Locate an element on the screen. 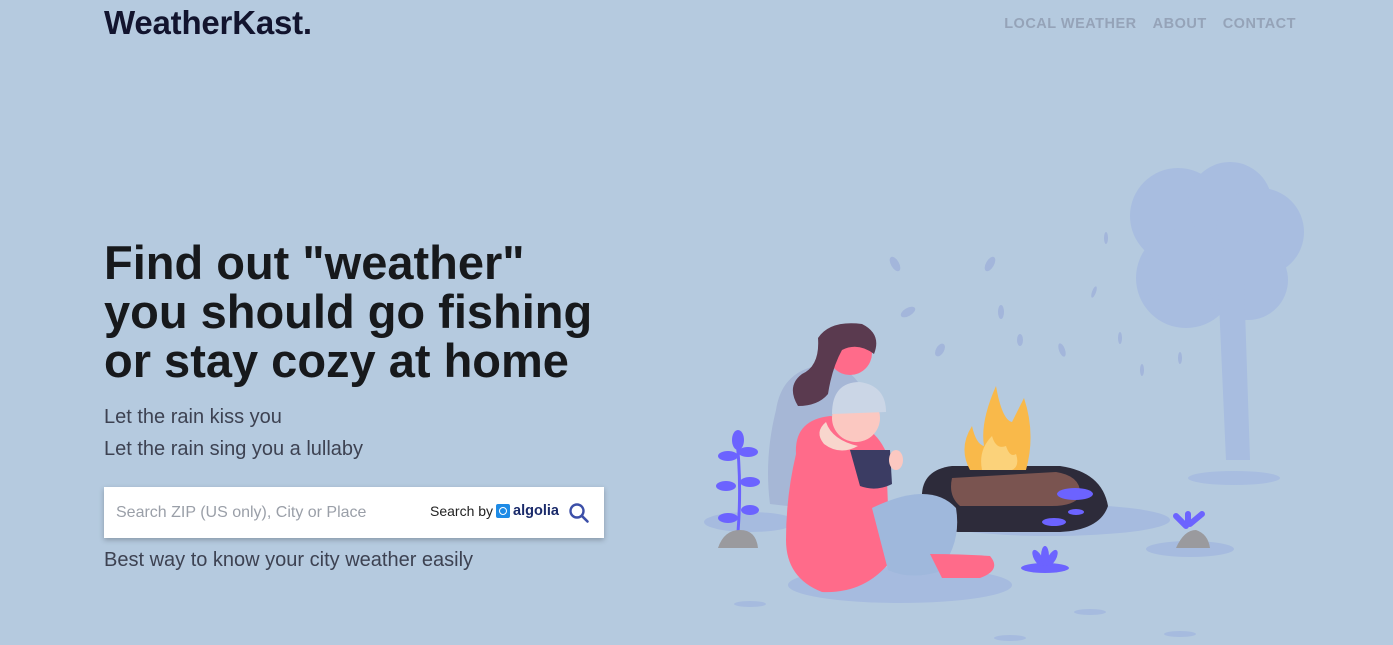  headline-line-1: Find out "weather" is located at coordinates (314, 262).